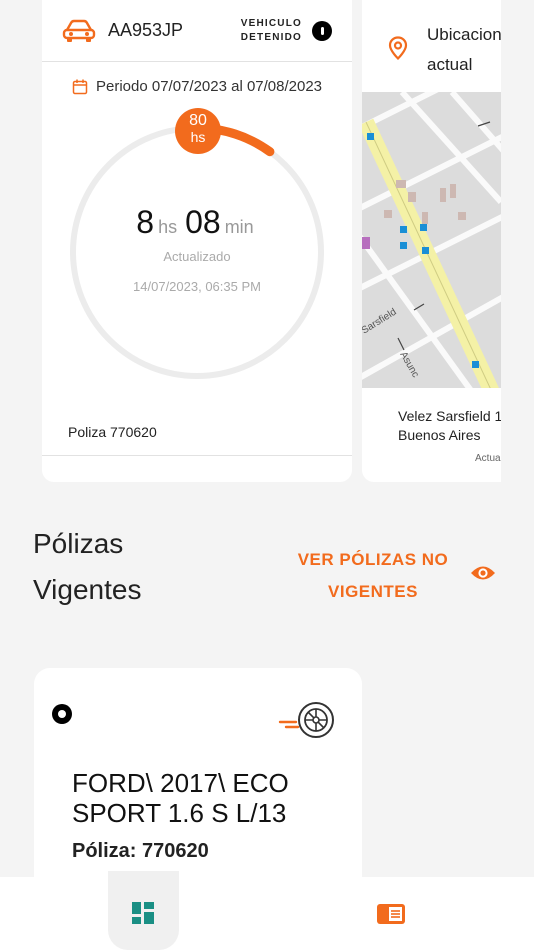  What do you see at coordinates (198, 120) in the screenshot?
I see `hours-limit-value: 80` at bounding box center [198, 120].